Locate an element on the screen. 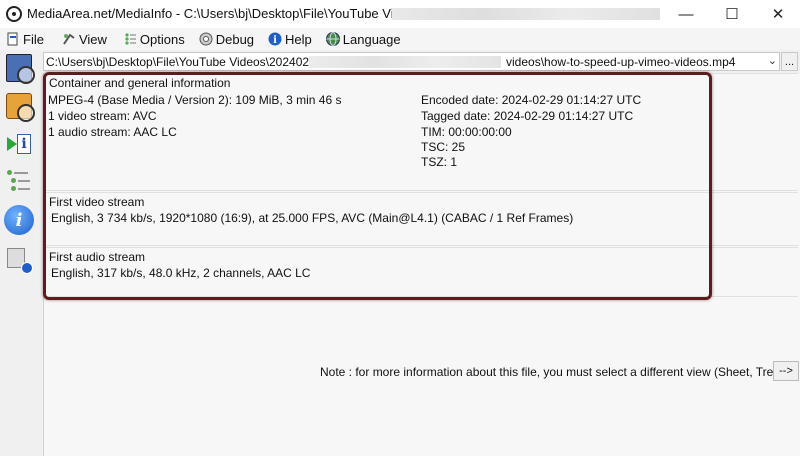  options-icon is located at coordinates (130, 39).